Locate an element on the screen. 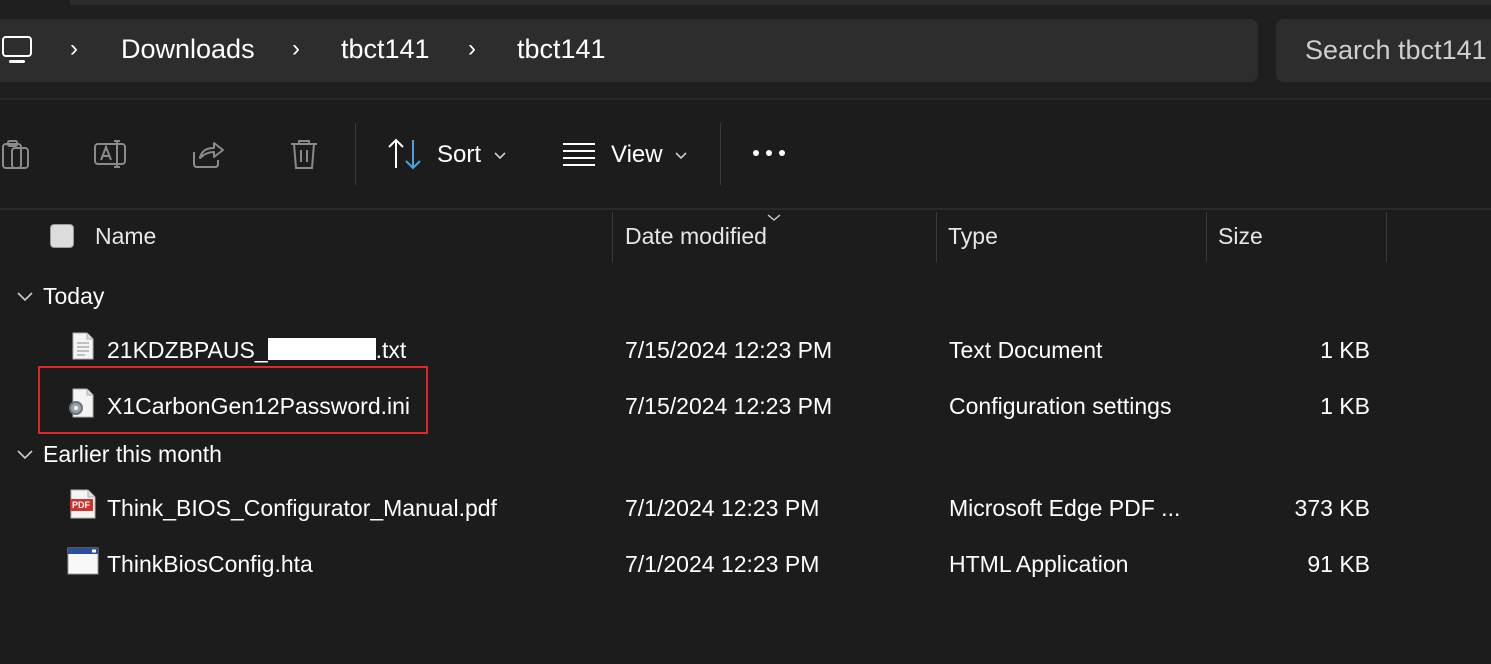  copy-icon is located at coordinates (18, 154).